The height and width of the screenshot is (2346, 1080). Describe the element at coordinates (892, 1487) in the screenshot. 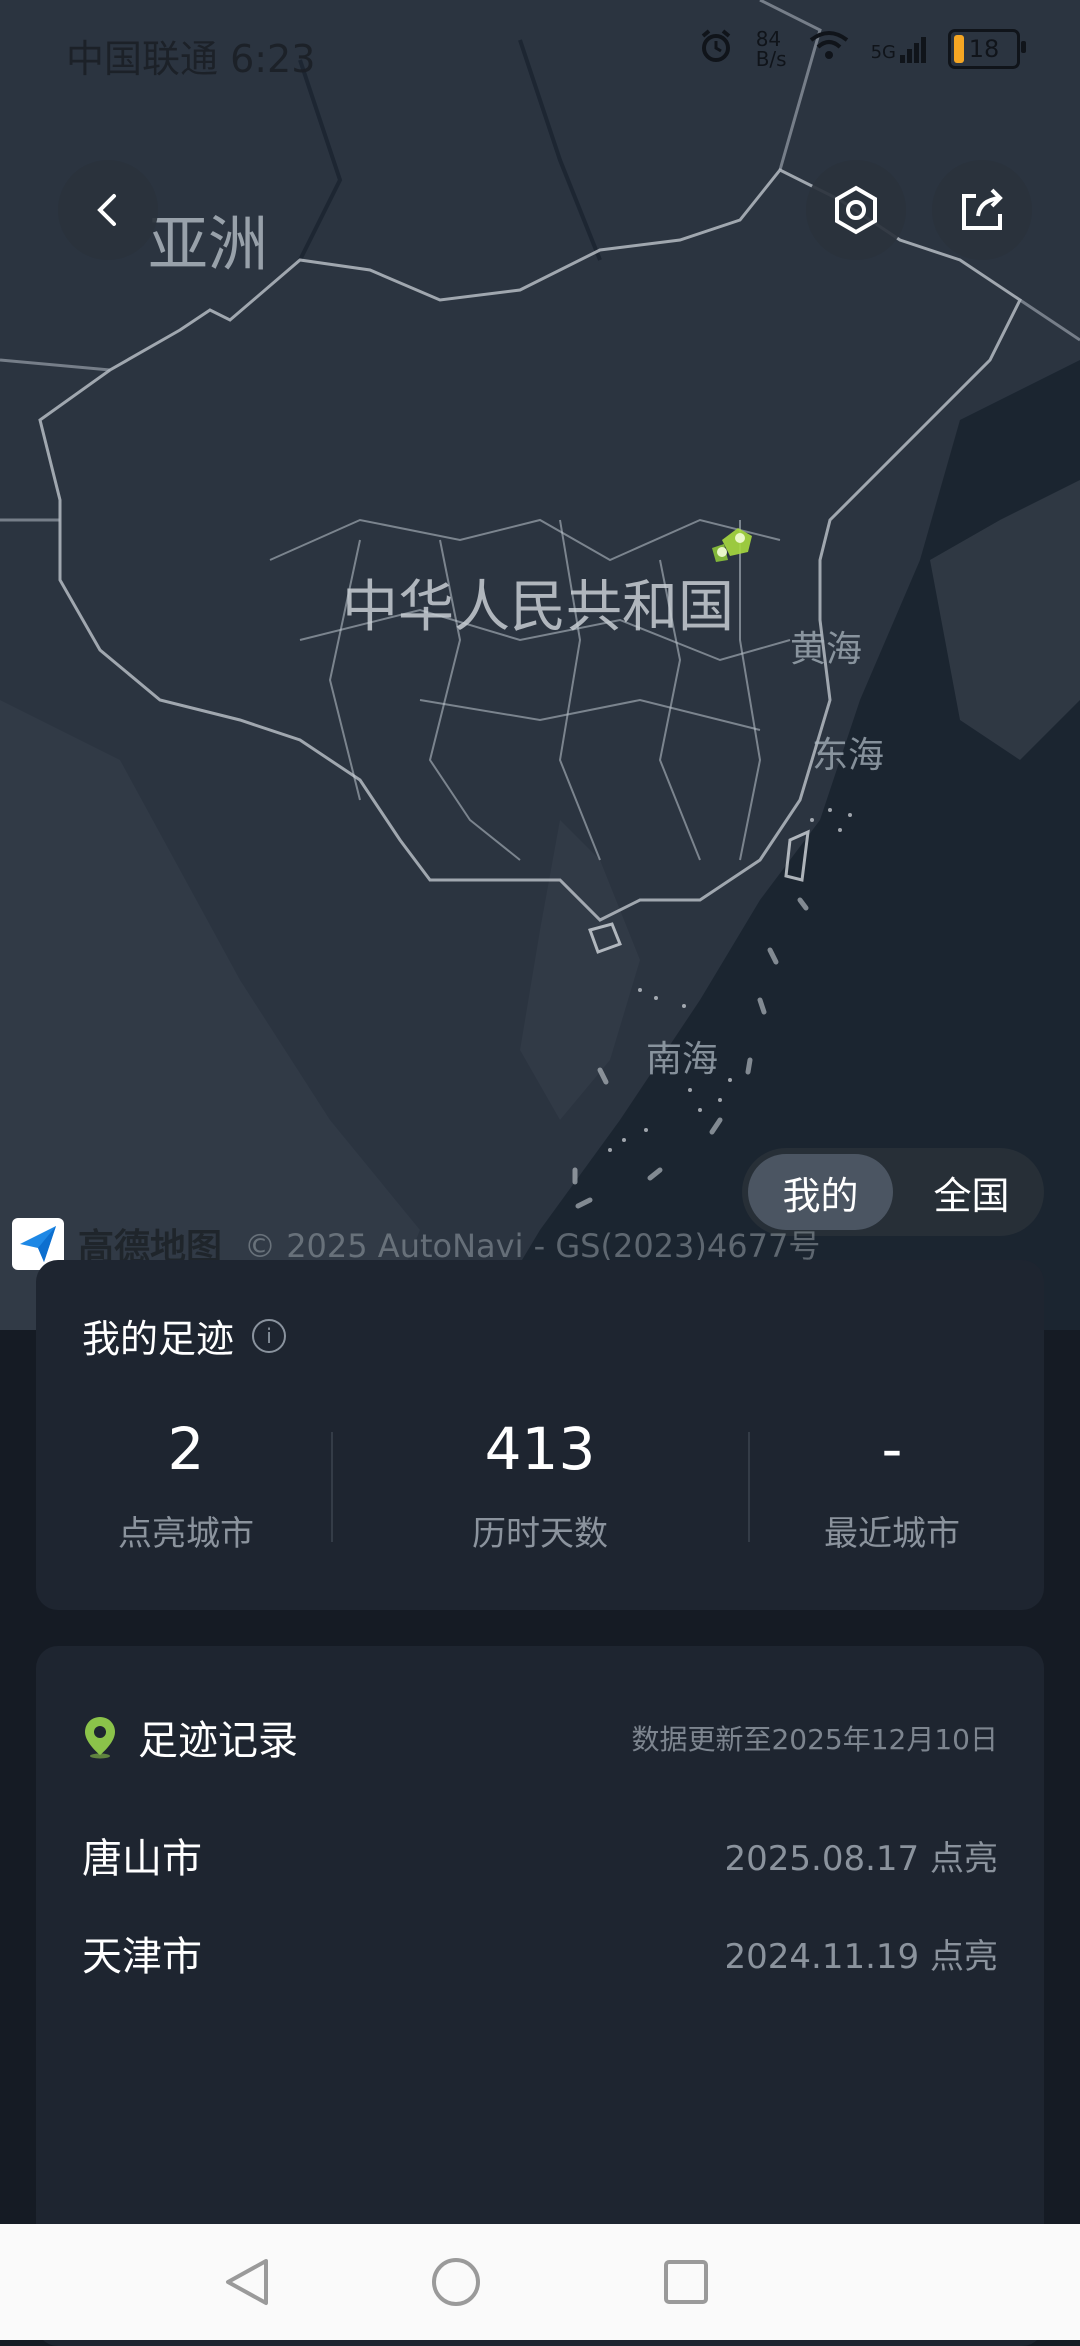

I see `stat-recent-city: - 最近城市` at that location.